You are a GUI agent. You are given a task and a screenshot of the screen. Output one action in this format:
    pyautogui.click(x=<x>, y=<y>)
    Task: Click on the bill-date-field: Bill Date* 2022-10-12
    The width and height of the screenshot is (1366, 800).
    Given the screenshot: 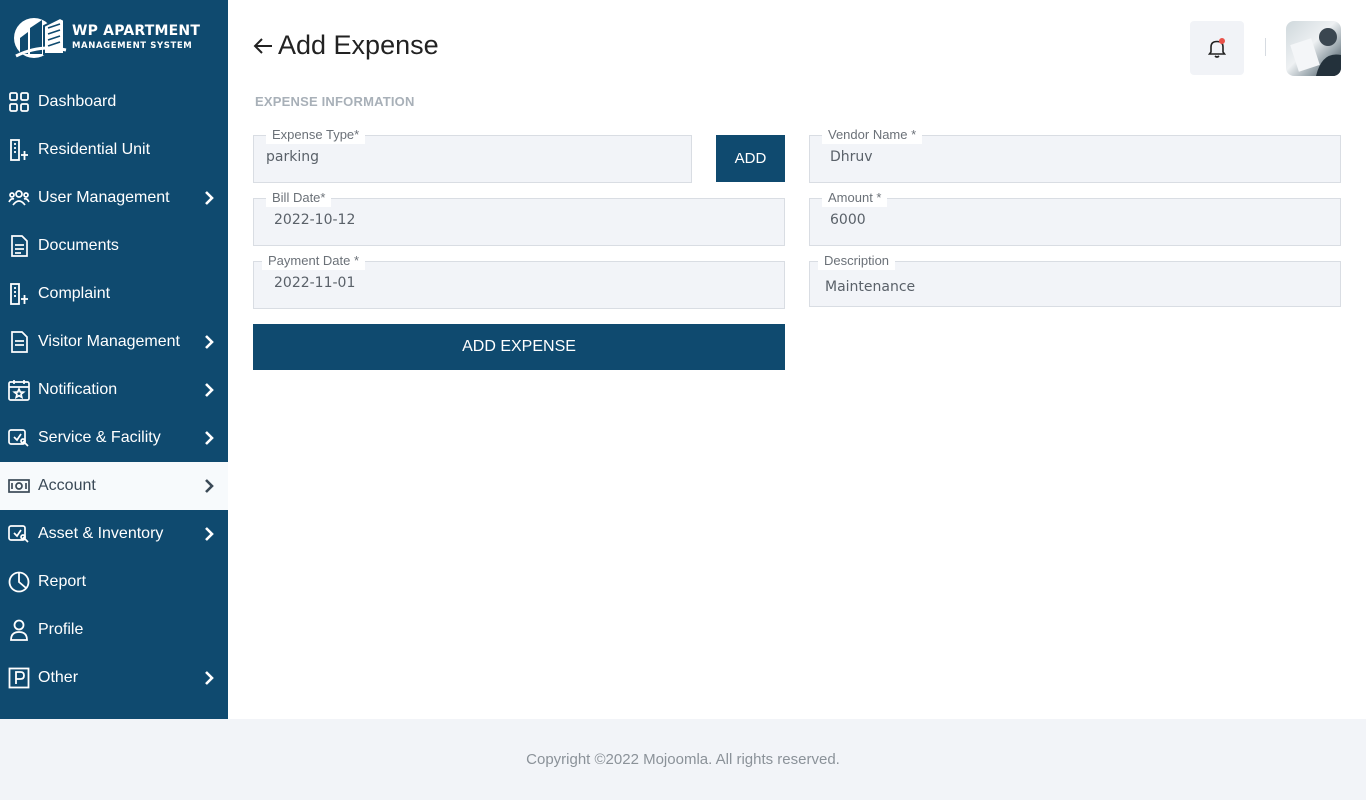 What is the action you would take?
    pyautogui.click(x=519, y=217)
    